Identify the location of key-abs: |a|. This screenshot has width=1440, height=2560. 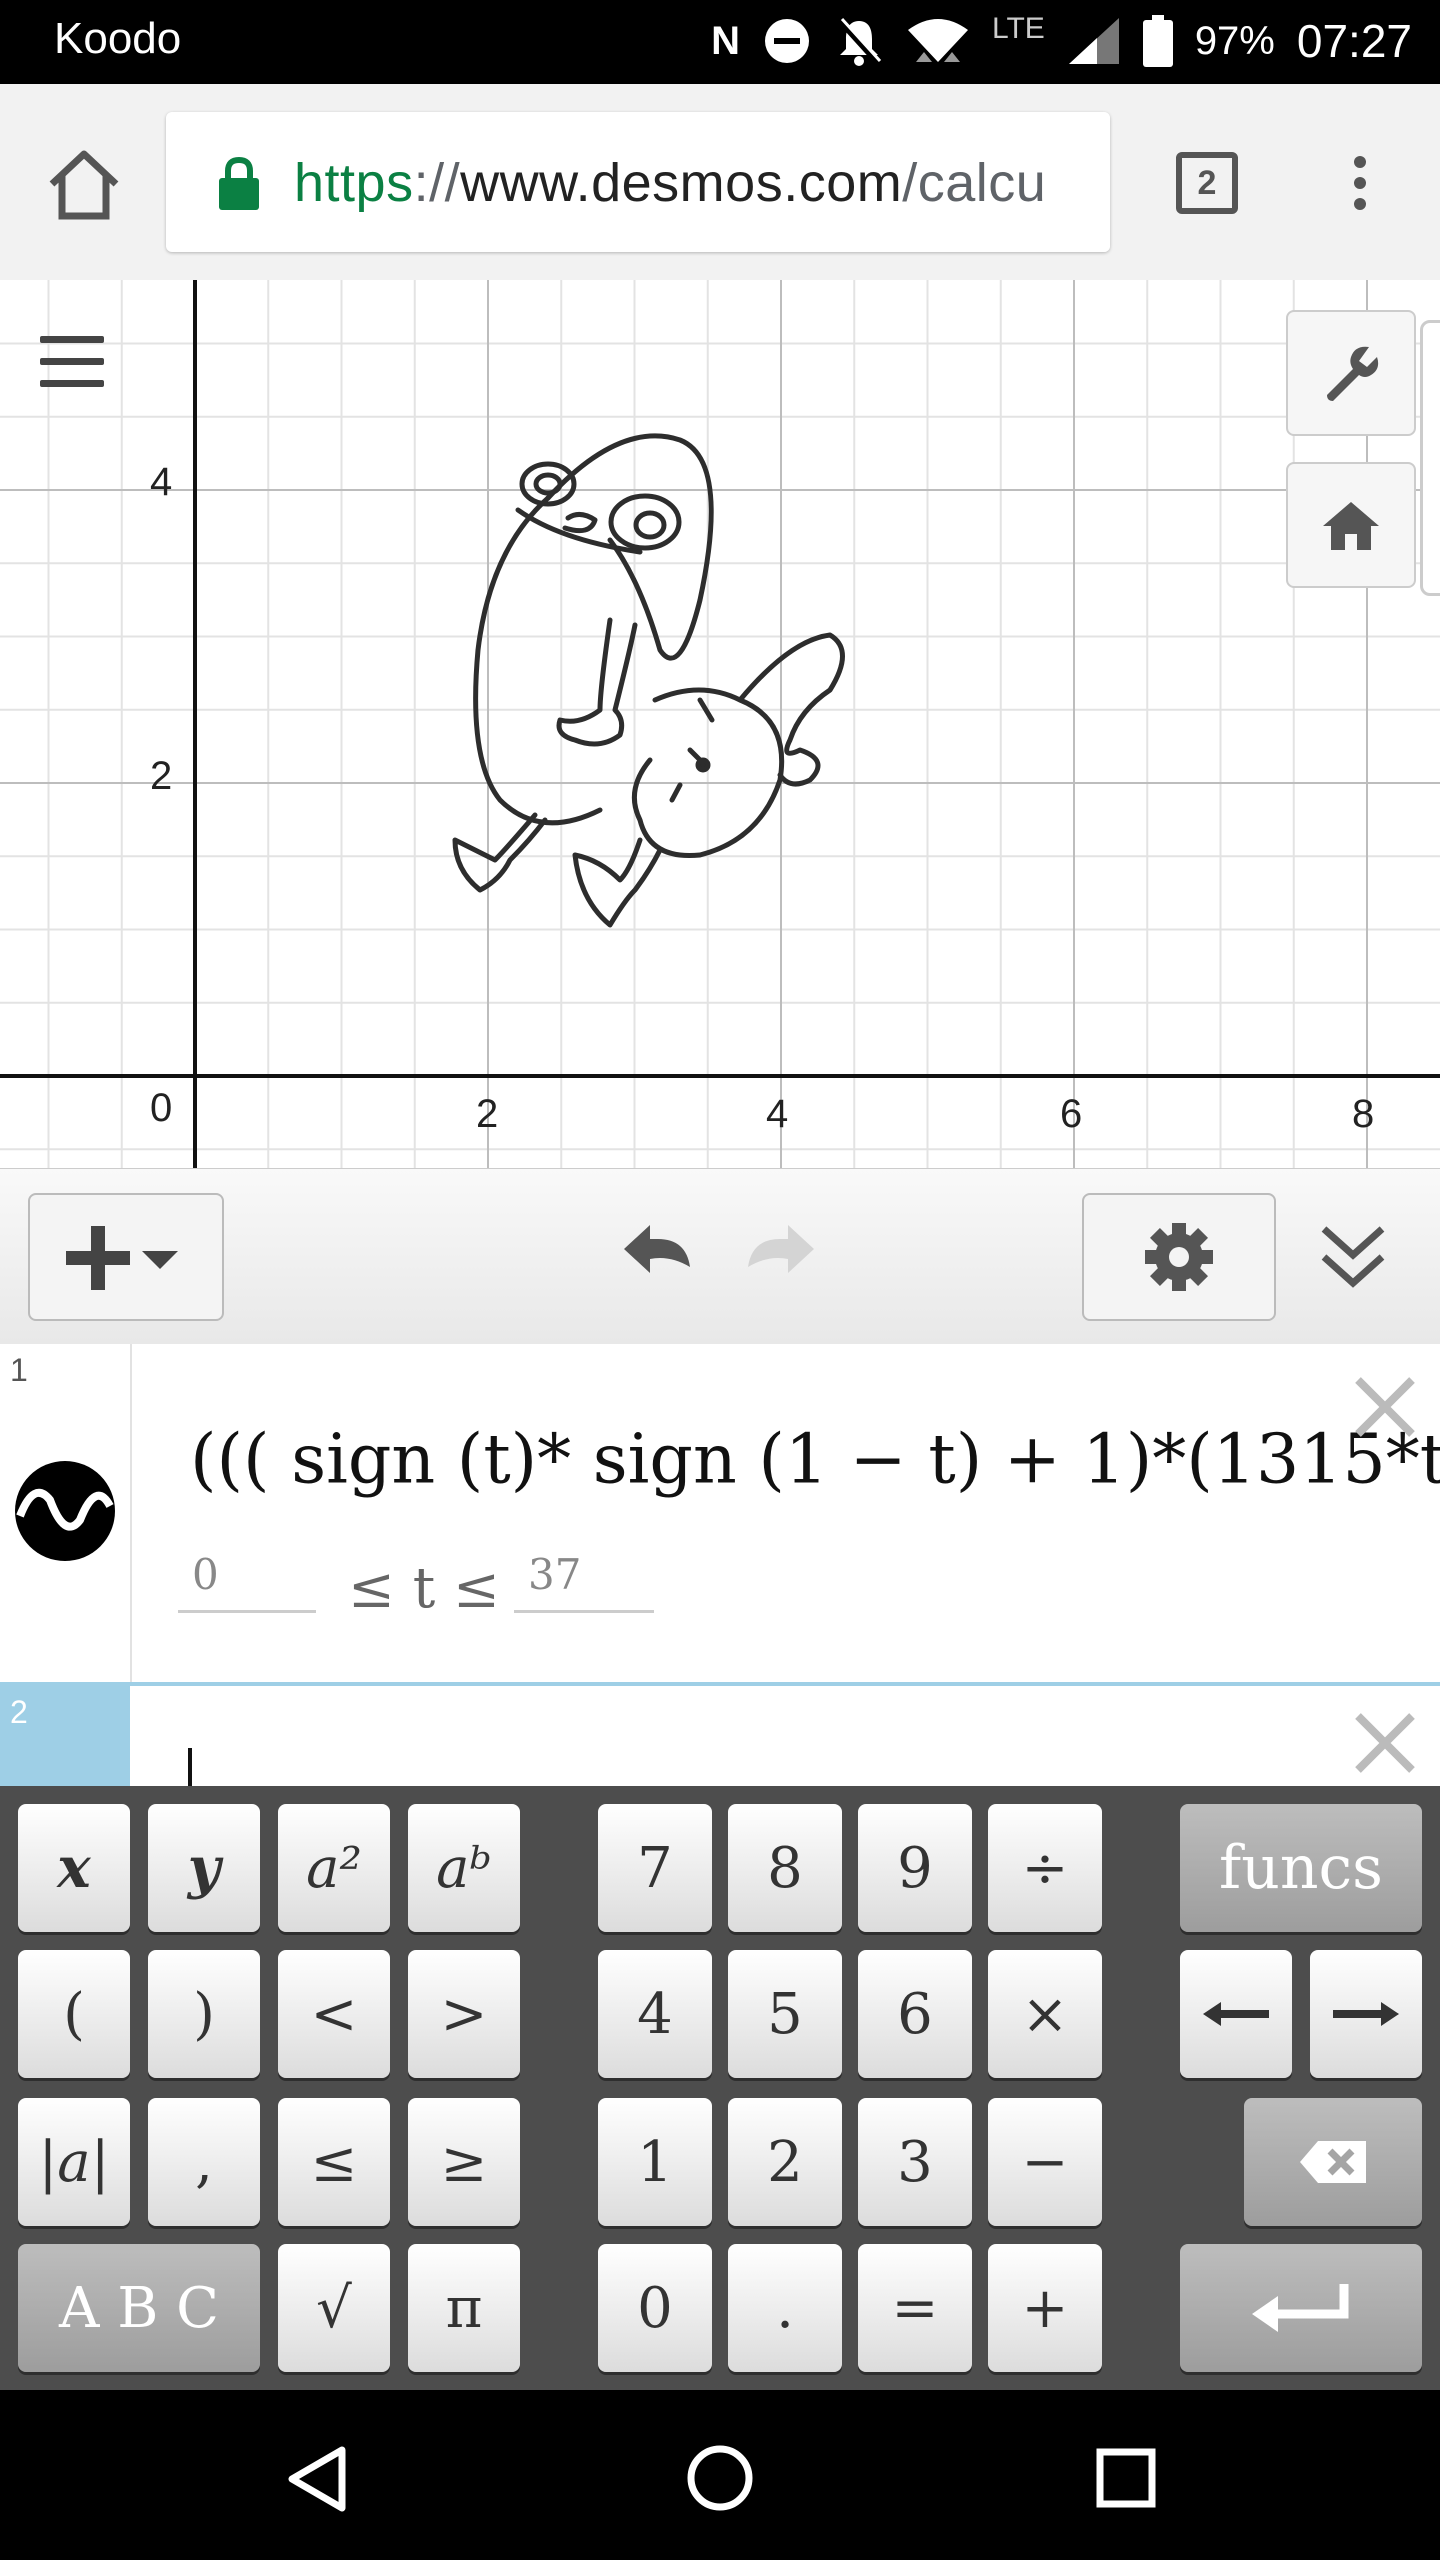
(74, 2162).